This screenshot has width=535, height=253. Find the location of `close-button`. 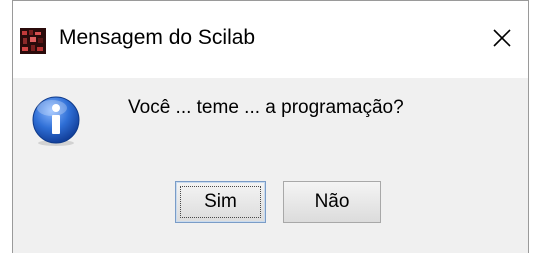

close-button is located at coordinates (502, 38).